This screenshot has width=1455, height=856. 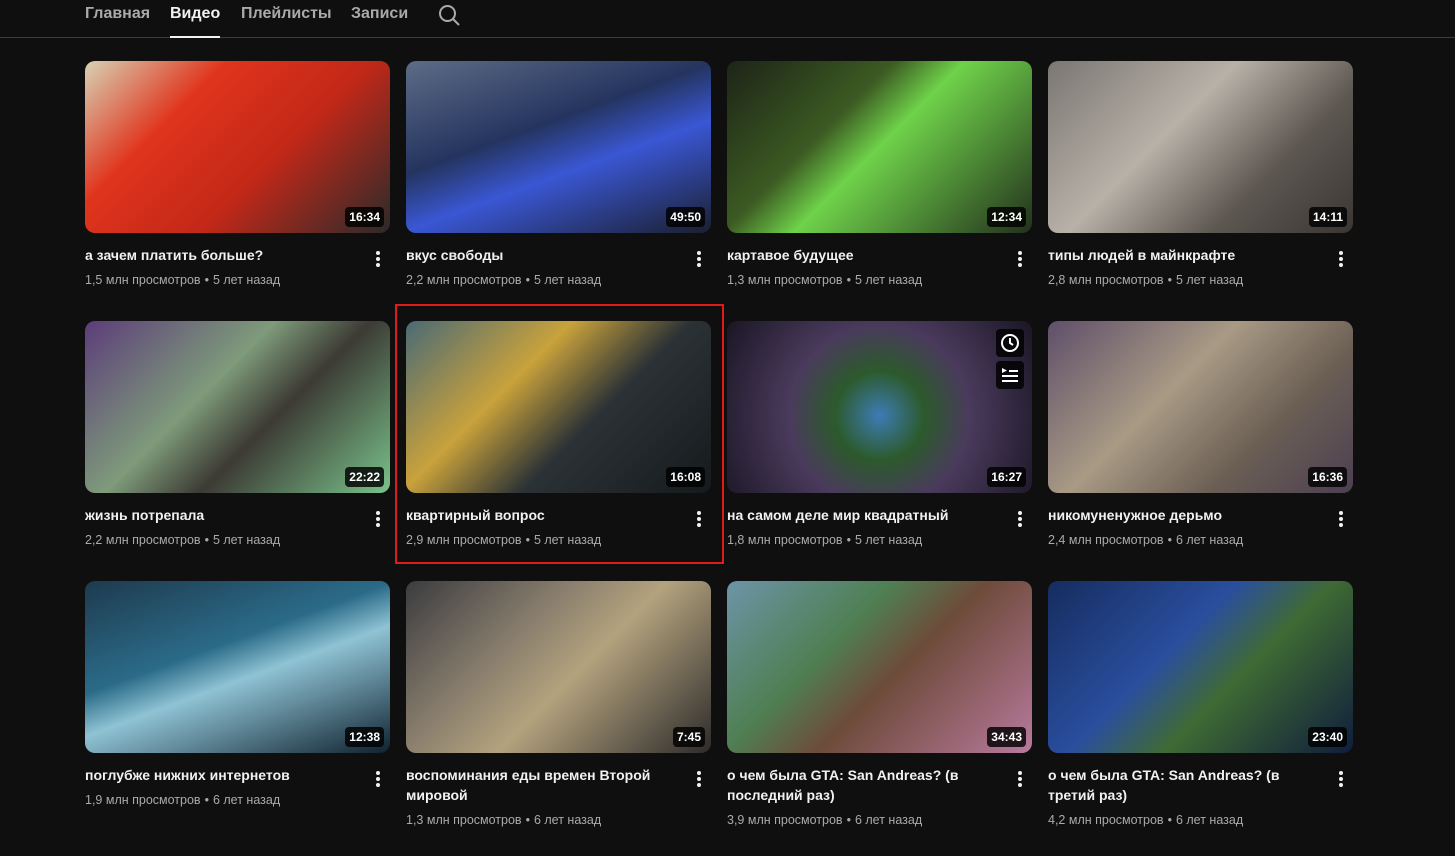 I want to click on video-title: на самом деле мир квадратный, so click(x=864, y=515).